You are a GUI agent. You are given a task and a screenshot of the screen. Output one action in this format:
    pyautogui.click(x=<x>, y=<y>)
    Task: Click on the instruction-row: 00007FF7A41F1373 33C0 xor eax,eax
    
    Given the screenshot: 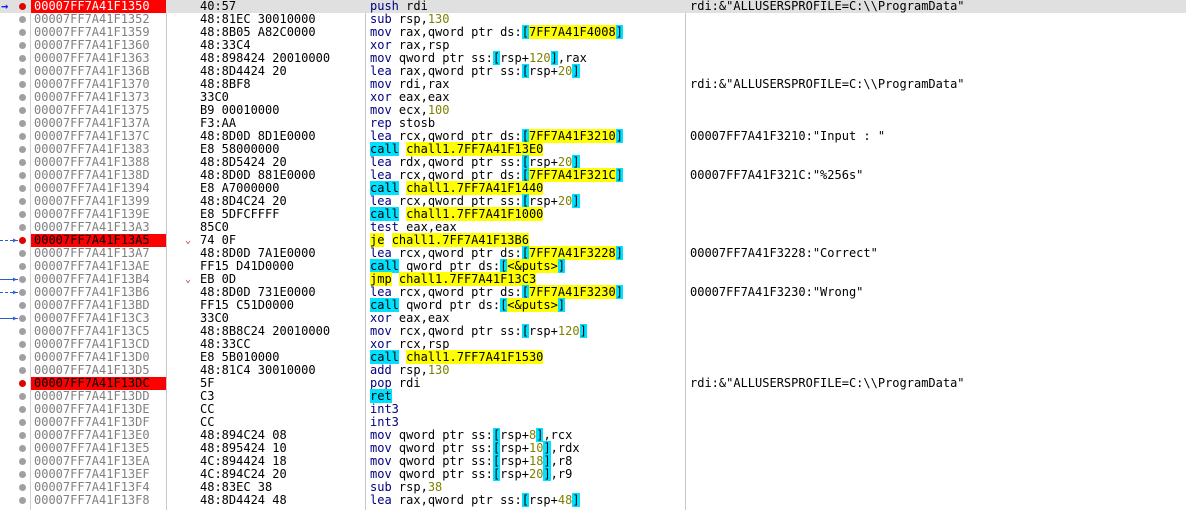 What is the action you would take?
    pyautogui.click(x=593, y=97)
    